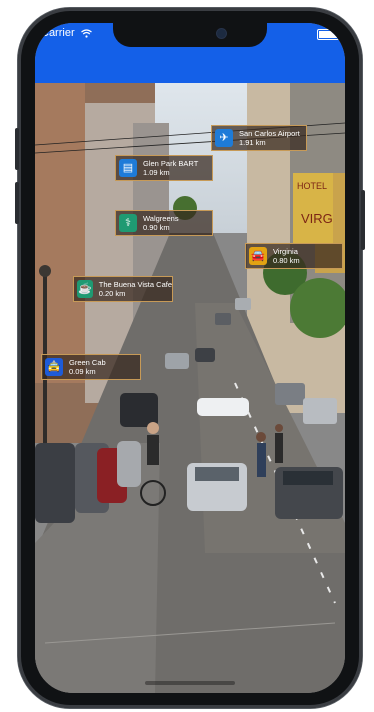 The image size is (374, 712). Describe the element at coordinates (156, 172) in the screenshot. I see `poi-distance: 1.09 km` at that location.